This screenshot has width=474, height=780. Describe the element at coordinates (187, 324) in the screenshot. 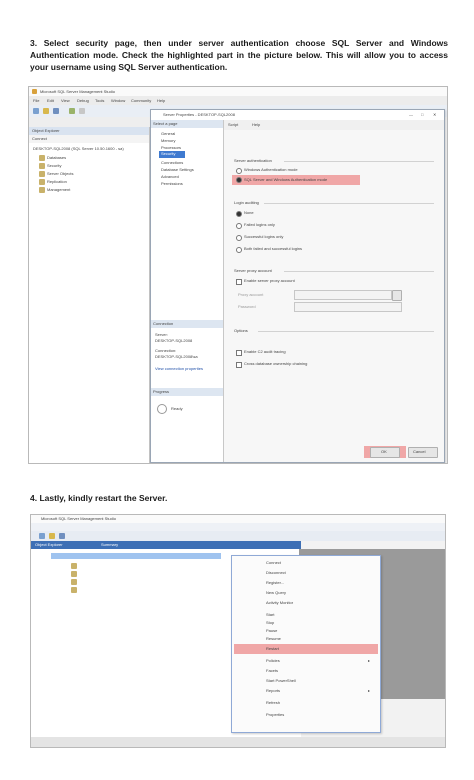

I see `connection-header: Connection` at that location.